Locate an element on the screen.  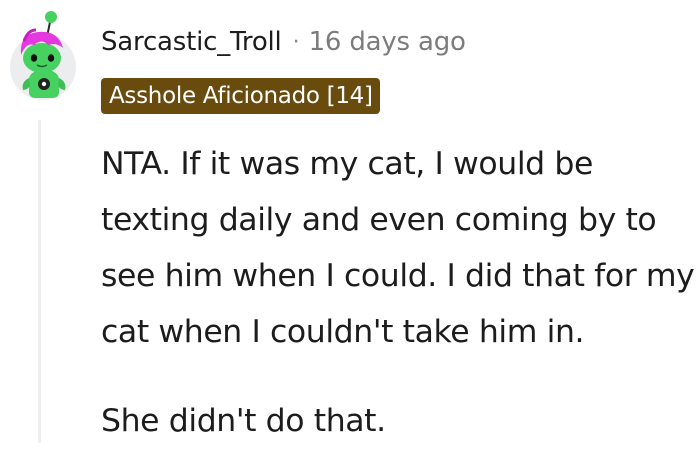
comment-timestamp: 16 days ago is located at coordinates (387, 42).